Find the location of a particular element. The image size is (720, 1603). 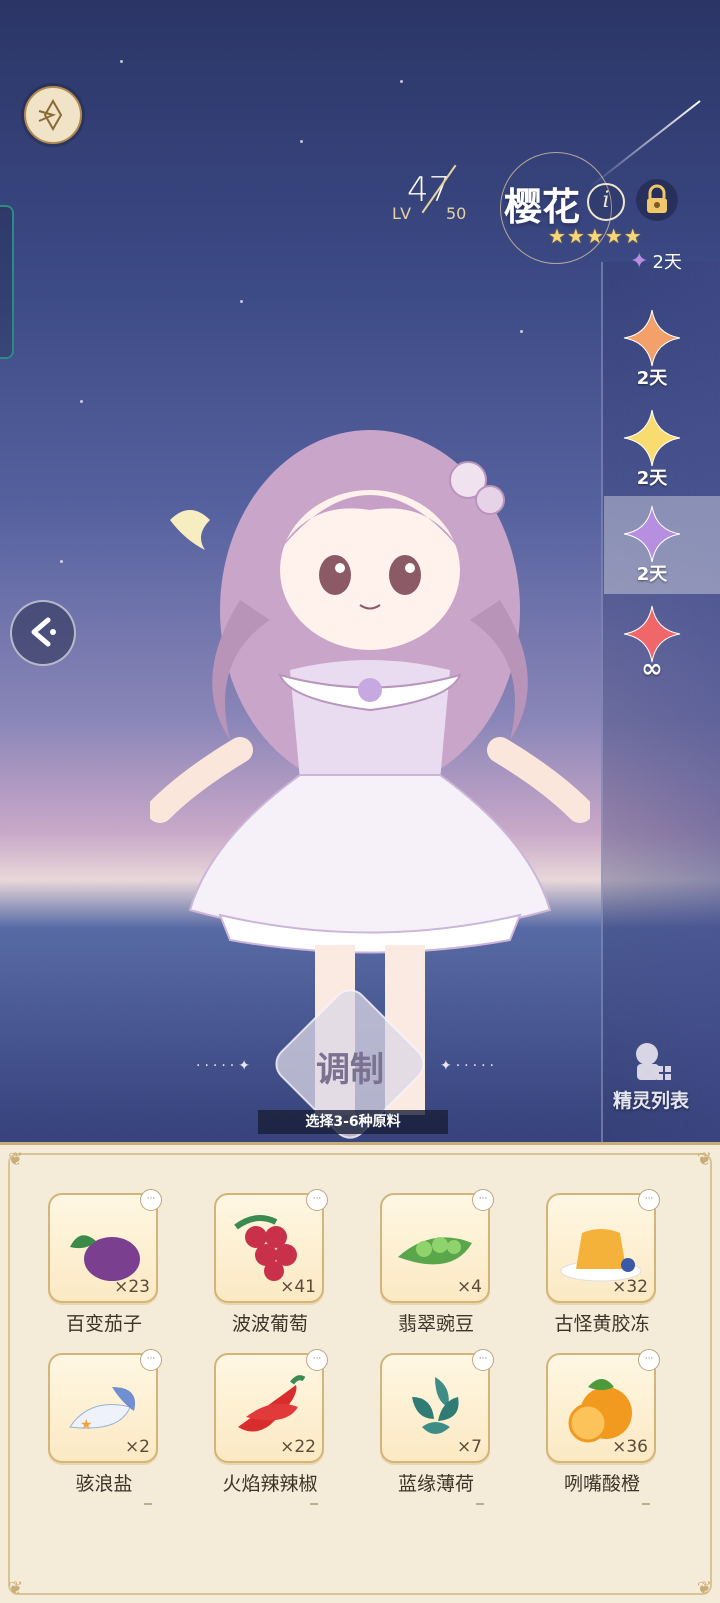

ingredient-name: 骇浪盐 is located at coordinates (104, 1484).